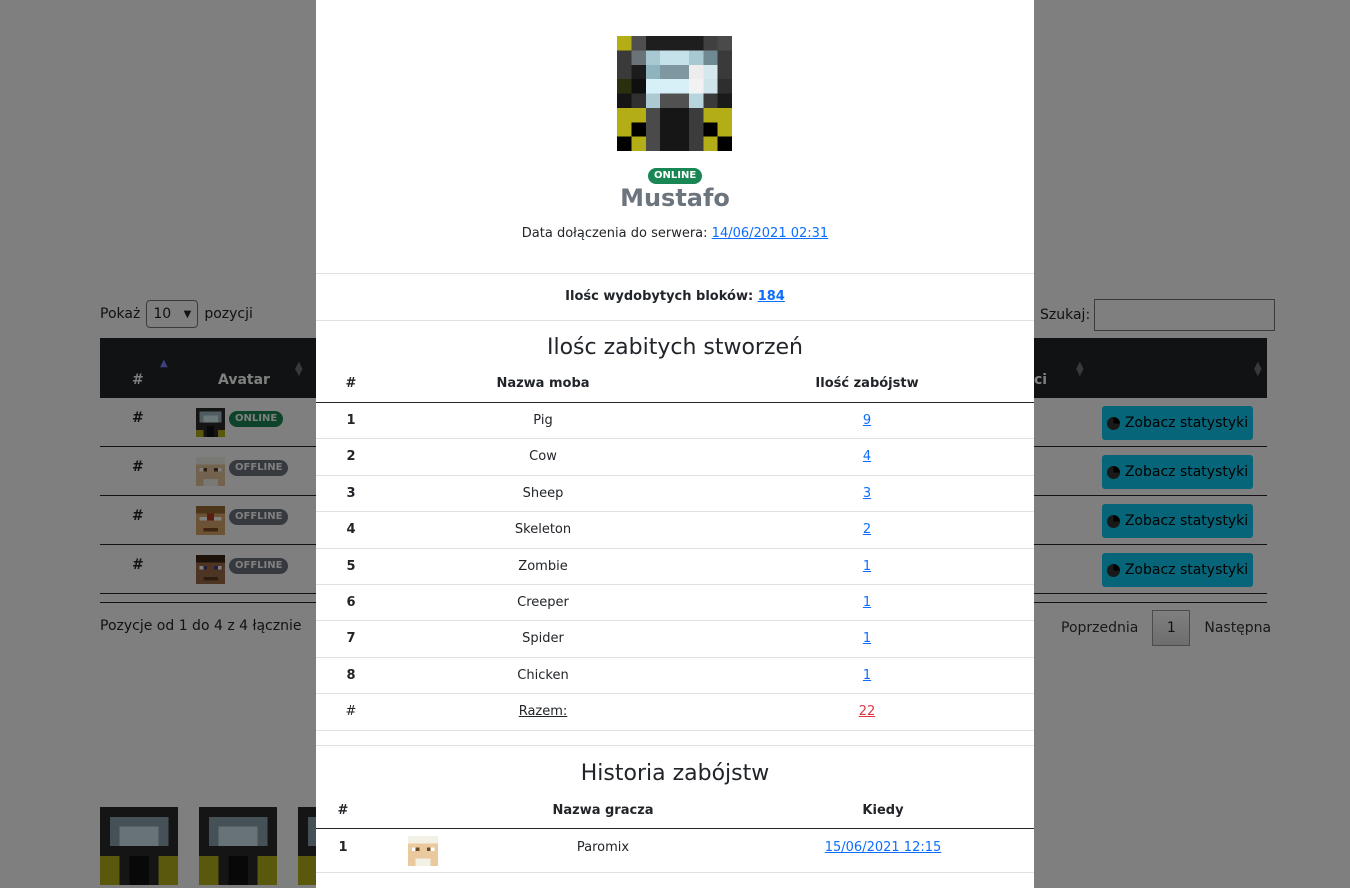  What do you see at coordinates (674, 347) in the screenshot?
I see `kills-section-title: Ilośc zabitych stworzeń` at bounding box center [674, 347].